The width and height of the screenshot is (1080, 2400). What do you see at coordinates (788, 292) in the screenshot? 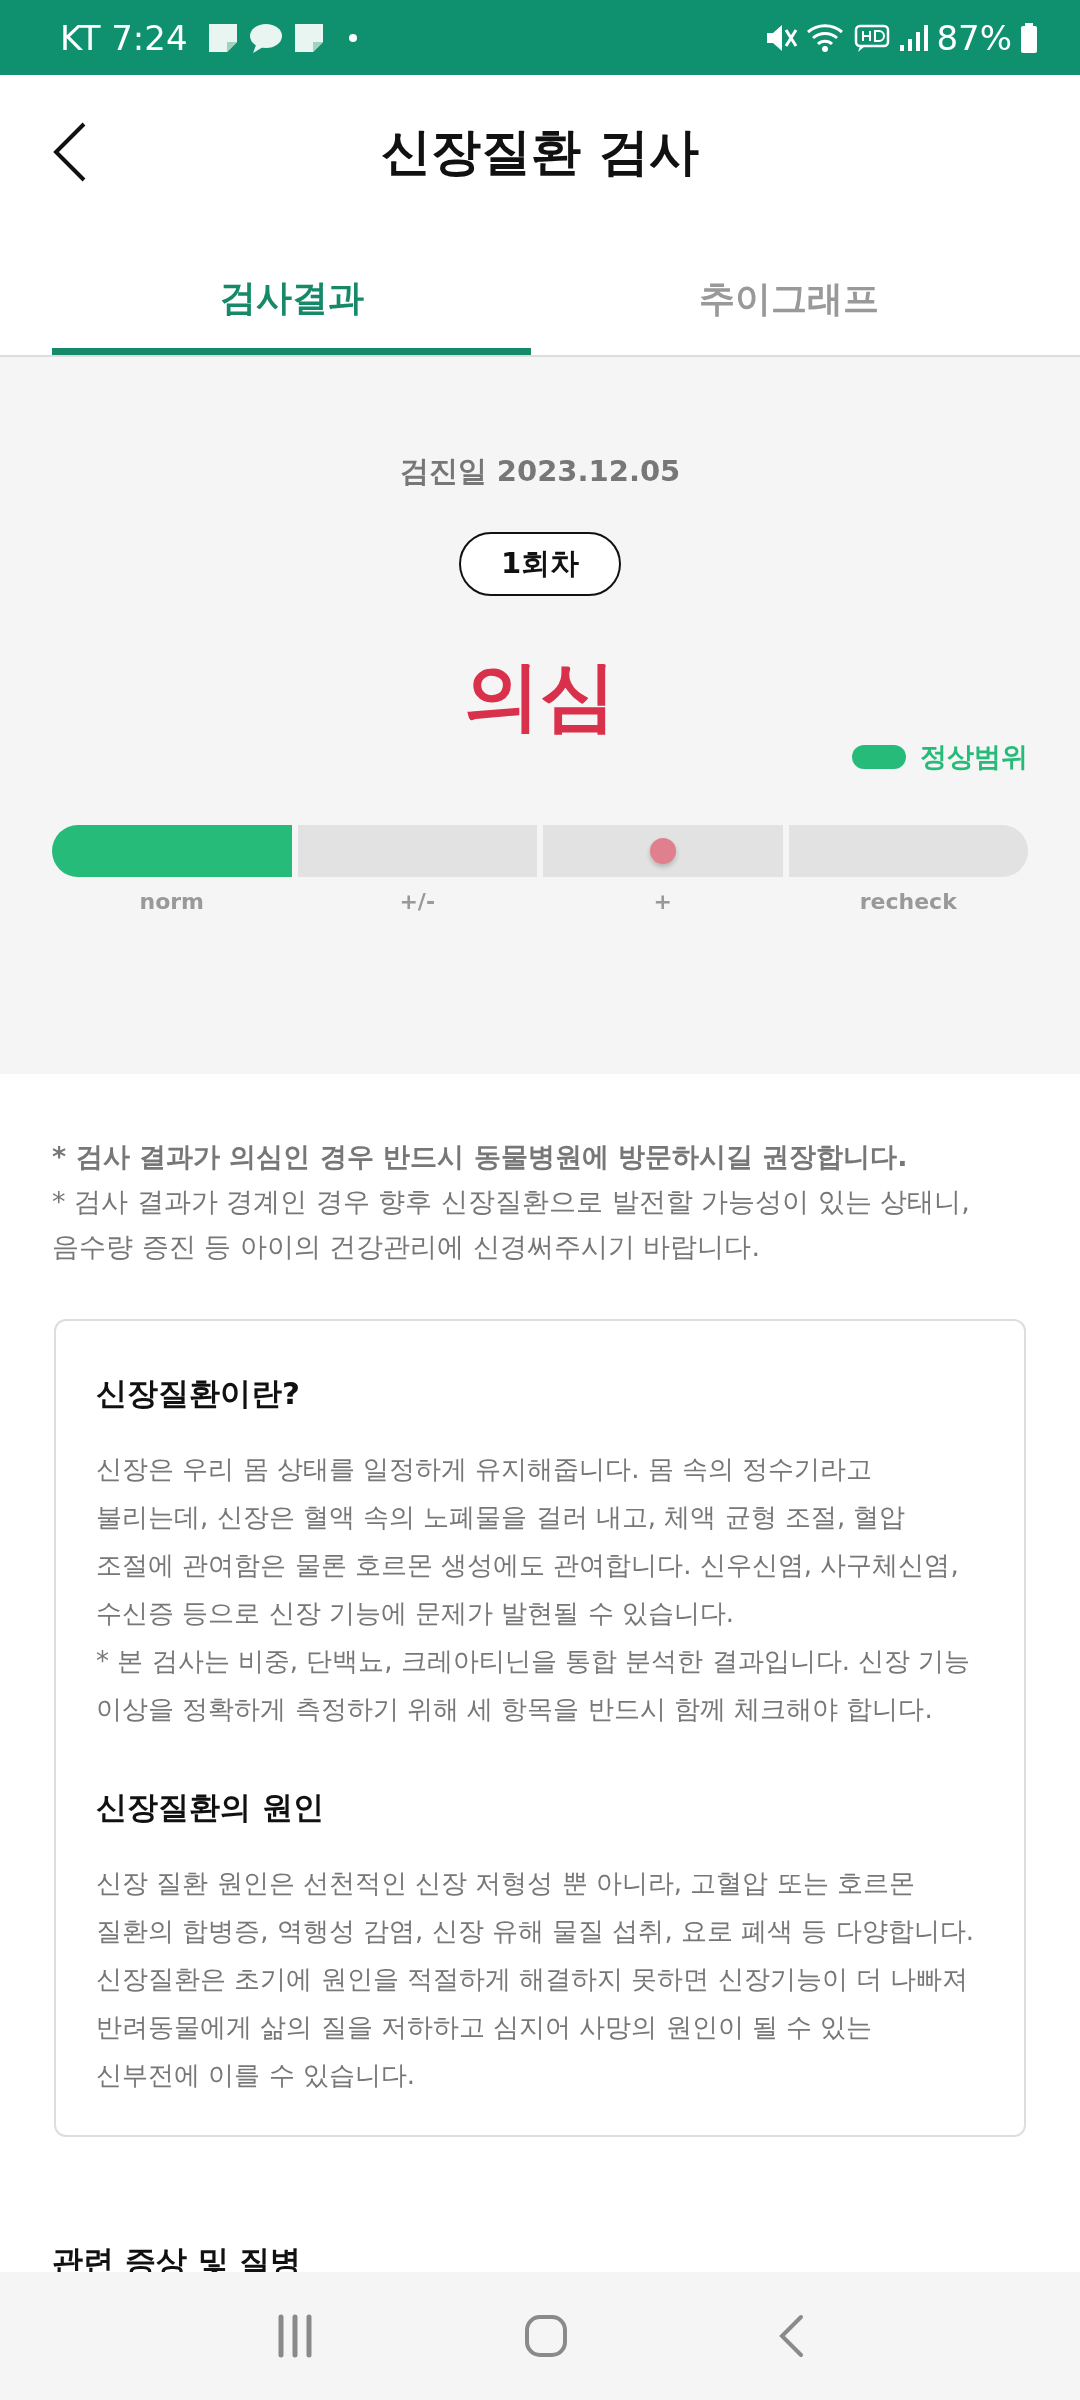
I see `tab: 추이그래프` at bounding box center [788, 292].